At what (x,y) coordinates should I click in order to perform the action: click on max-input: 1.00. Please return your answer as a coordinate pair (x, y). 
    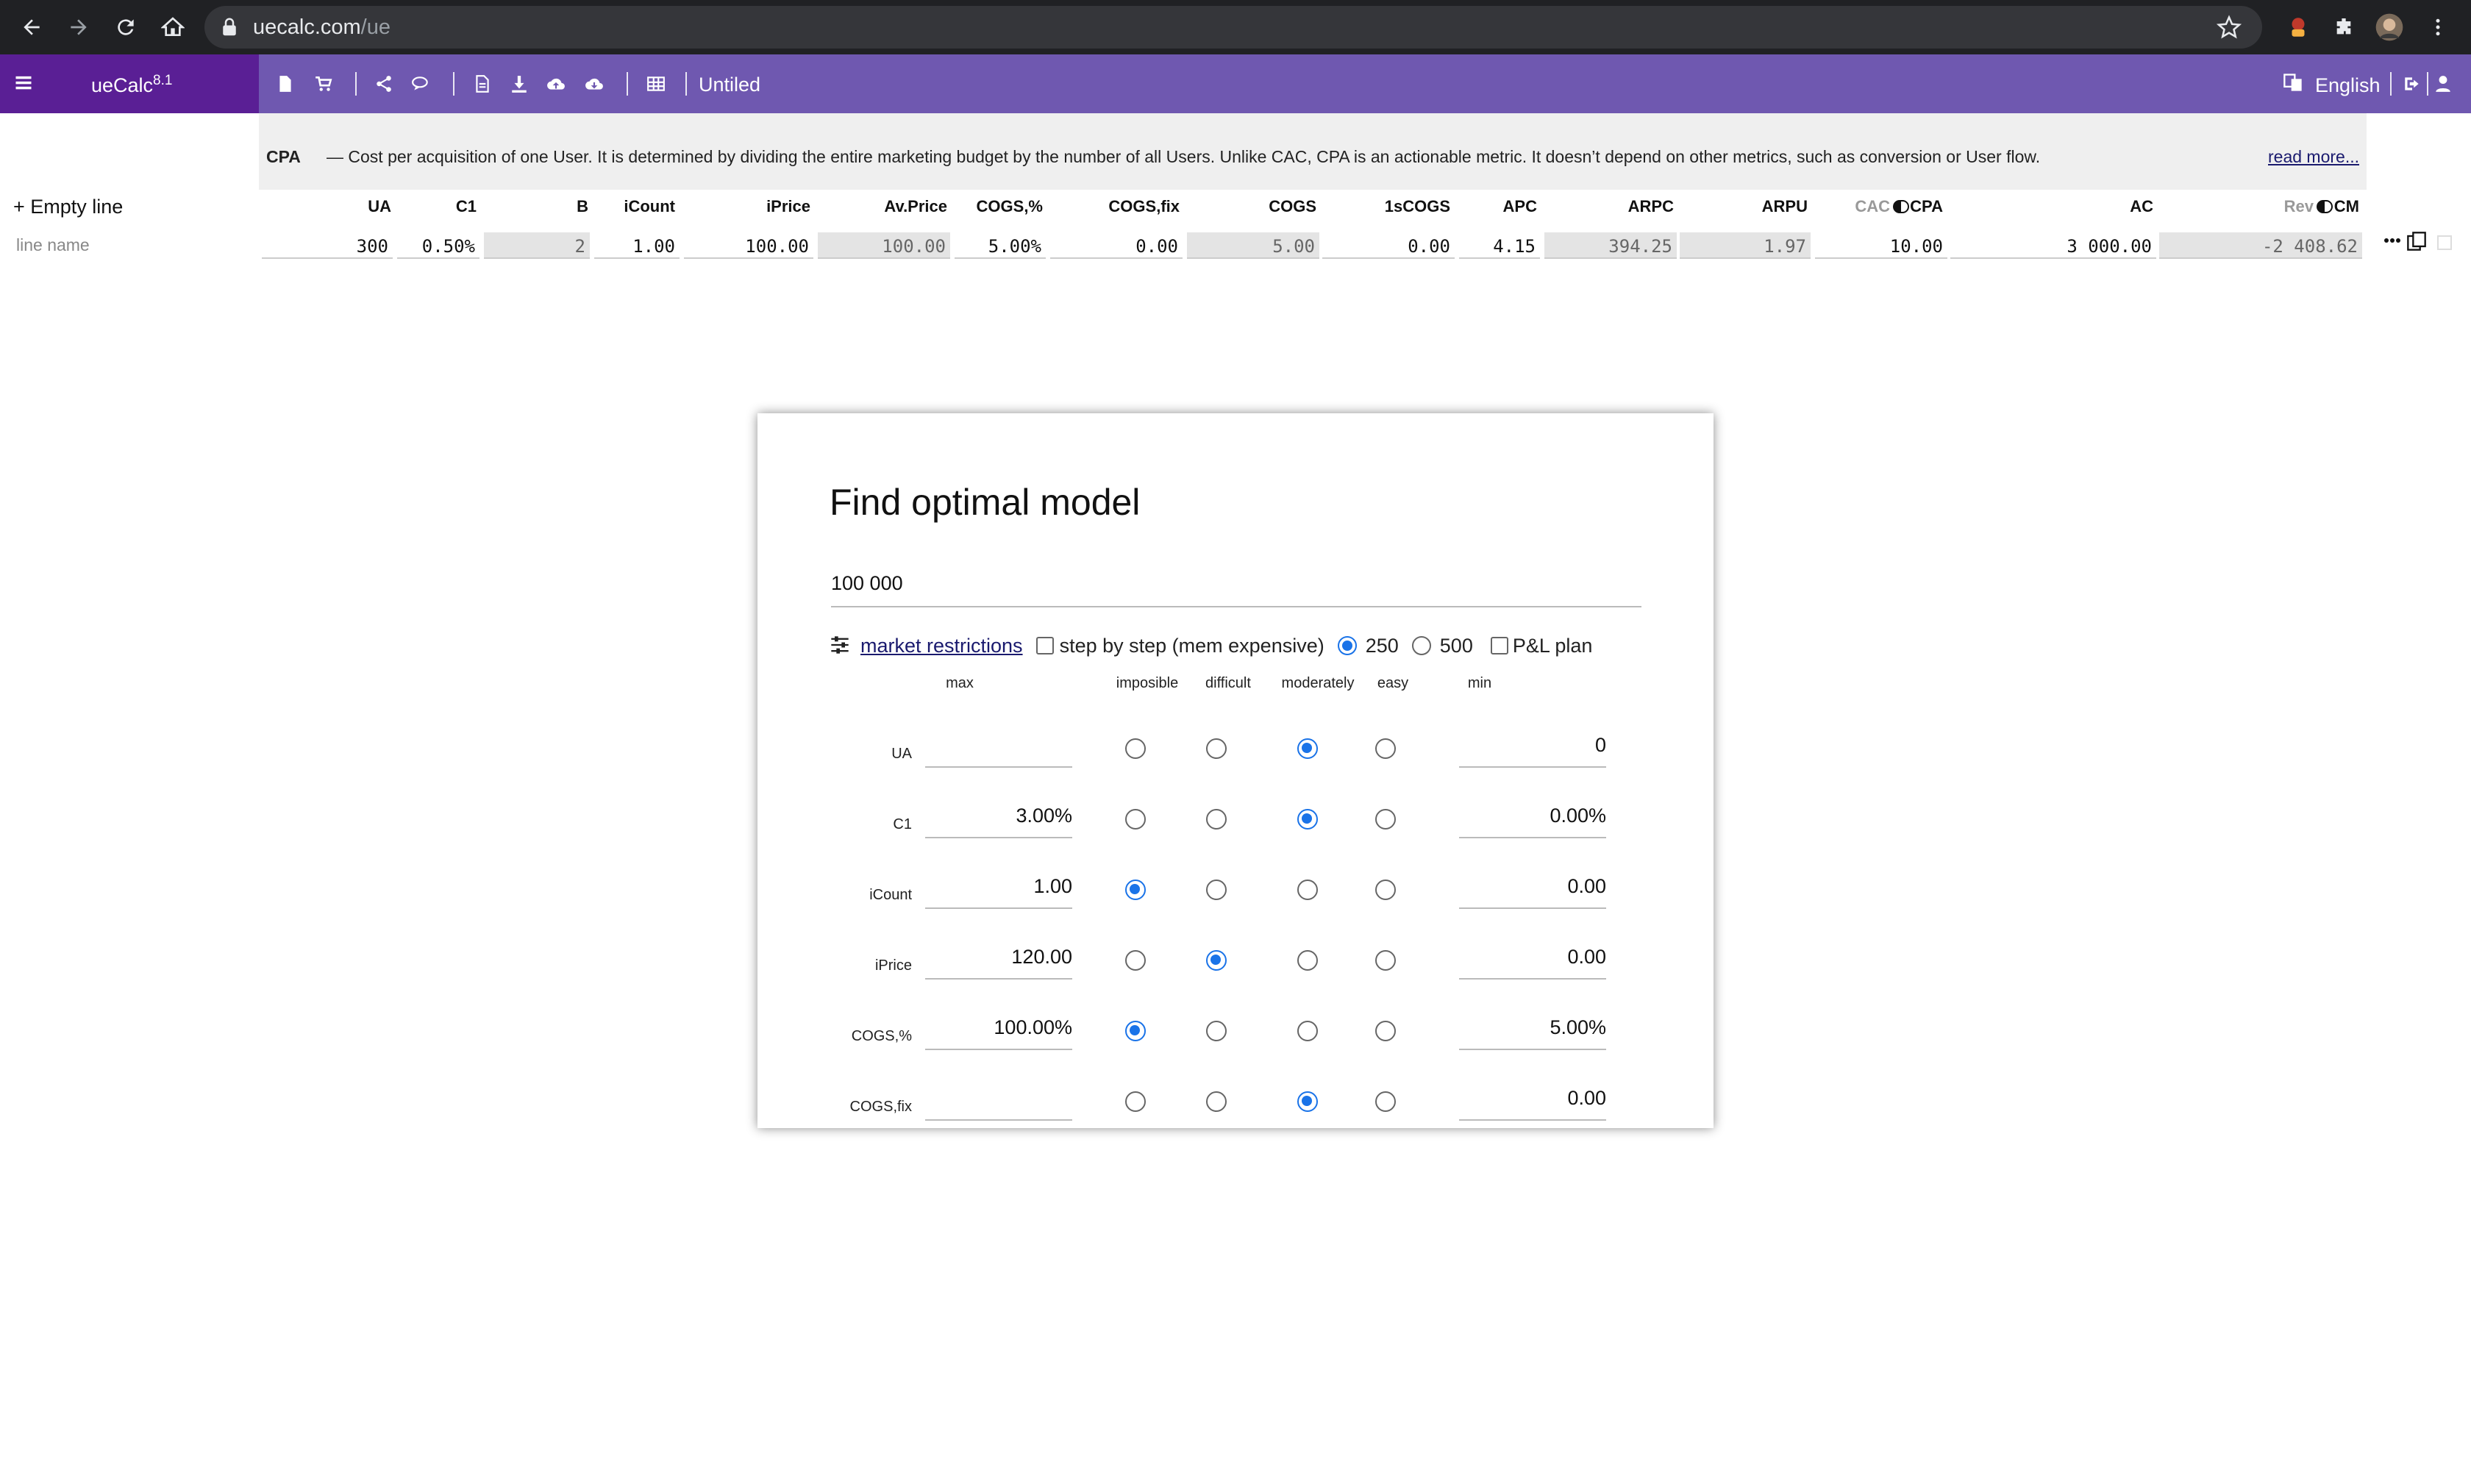
    Looking at the image, I should click on (999, 890).